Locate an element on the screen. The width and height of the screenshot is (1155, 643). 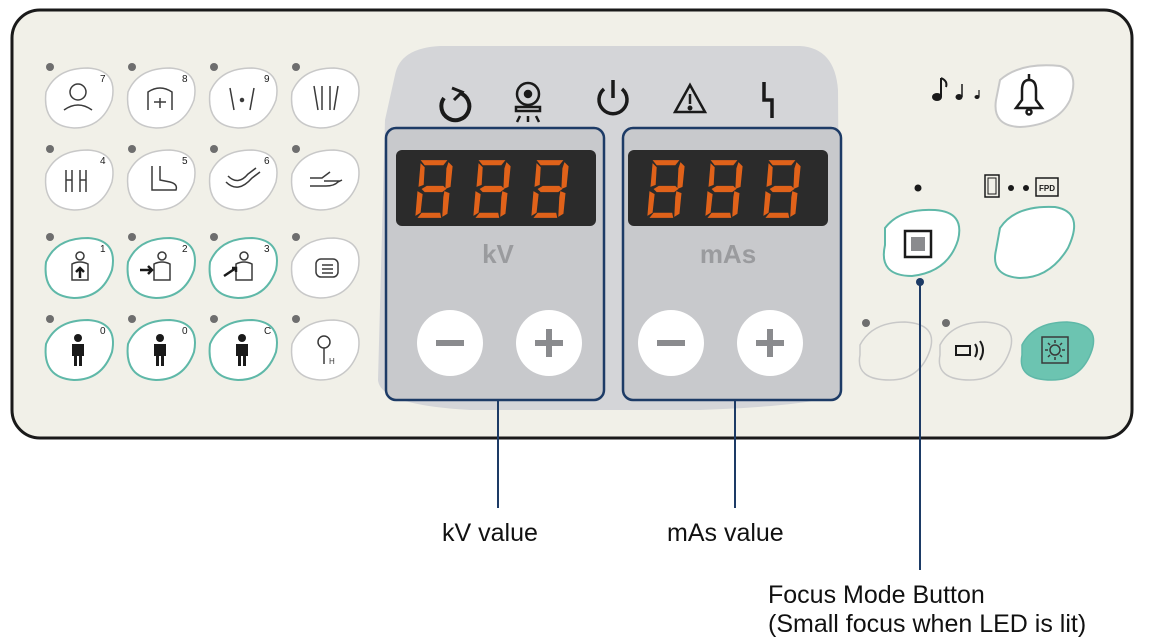
kv-minus-button is located at coordinates (450, 343).